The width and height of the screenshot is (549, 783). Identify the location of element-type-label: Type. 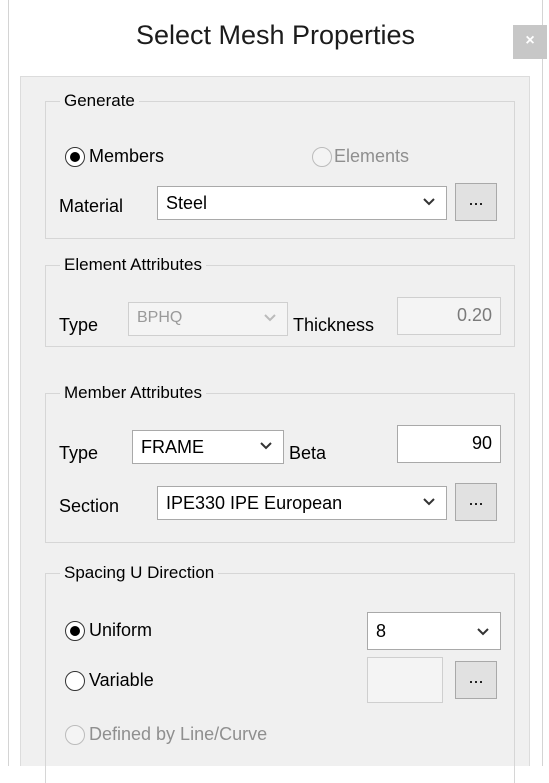
(79, 325).